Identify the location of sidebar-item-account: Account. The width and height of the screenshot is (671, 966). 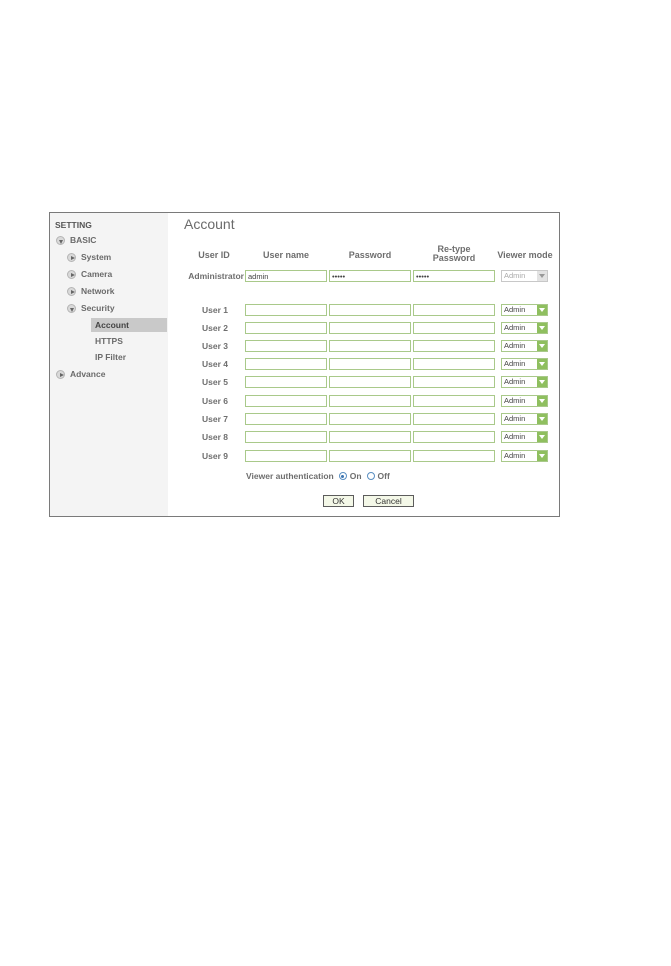
(112, 325).